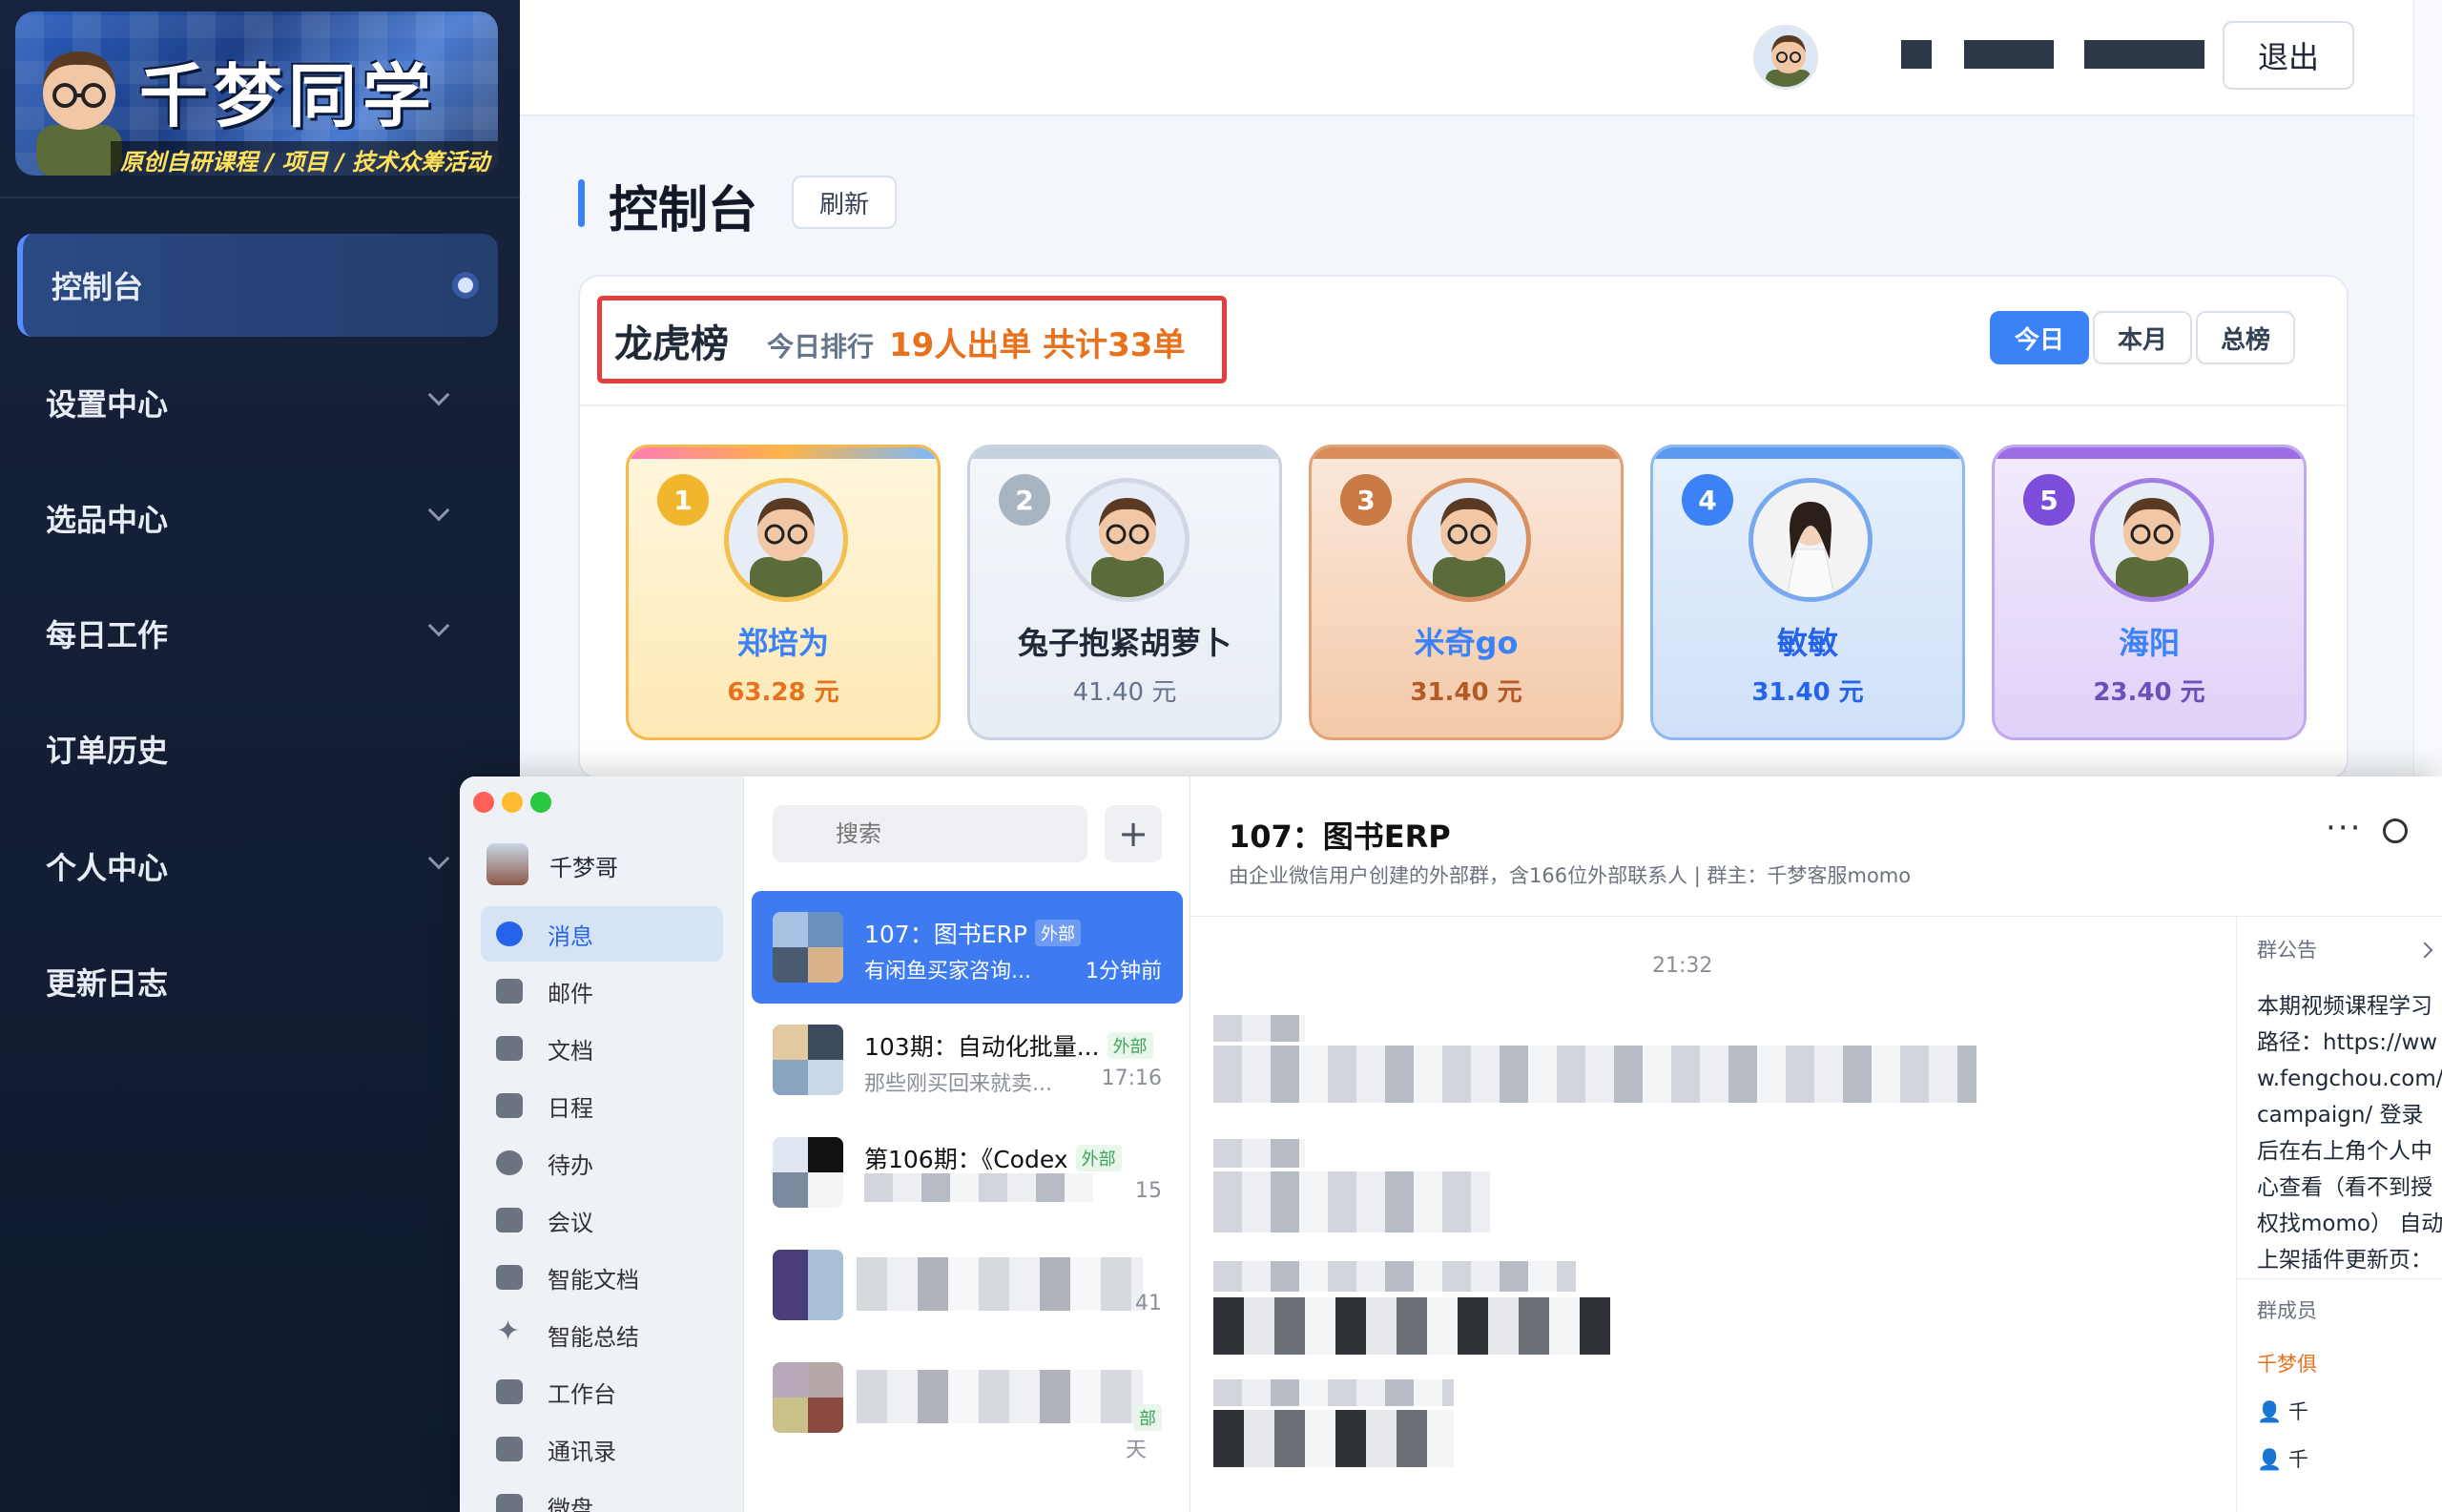 This screenshot has width=2442, height=1512. I want to click on sidebar-item-label: 订单历史, so click(107, 751).